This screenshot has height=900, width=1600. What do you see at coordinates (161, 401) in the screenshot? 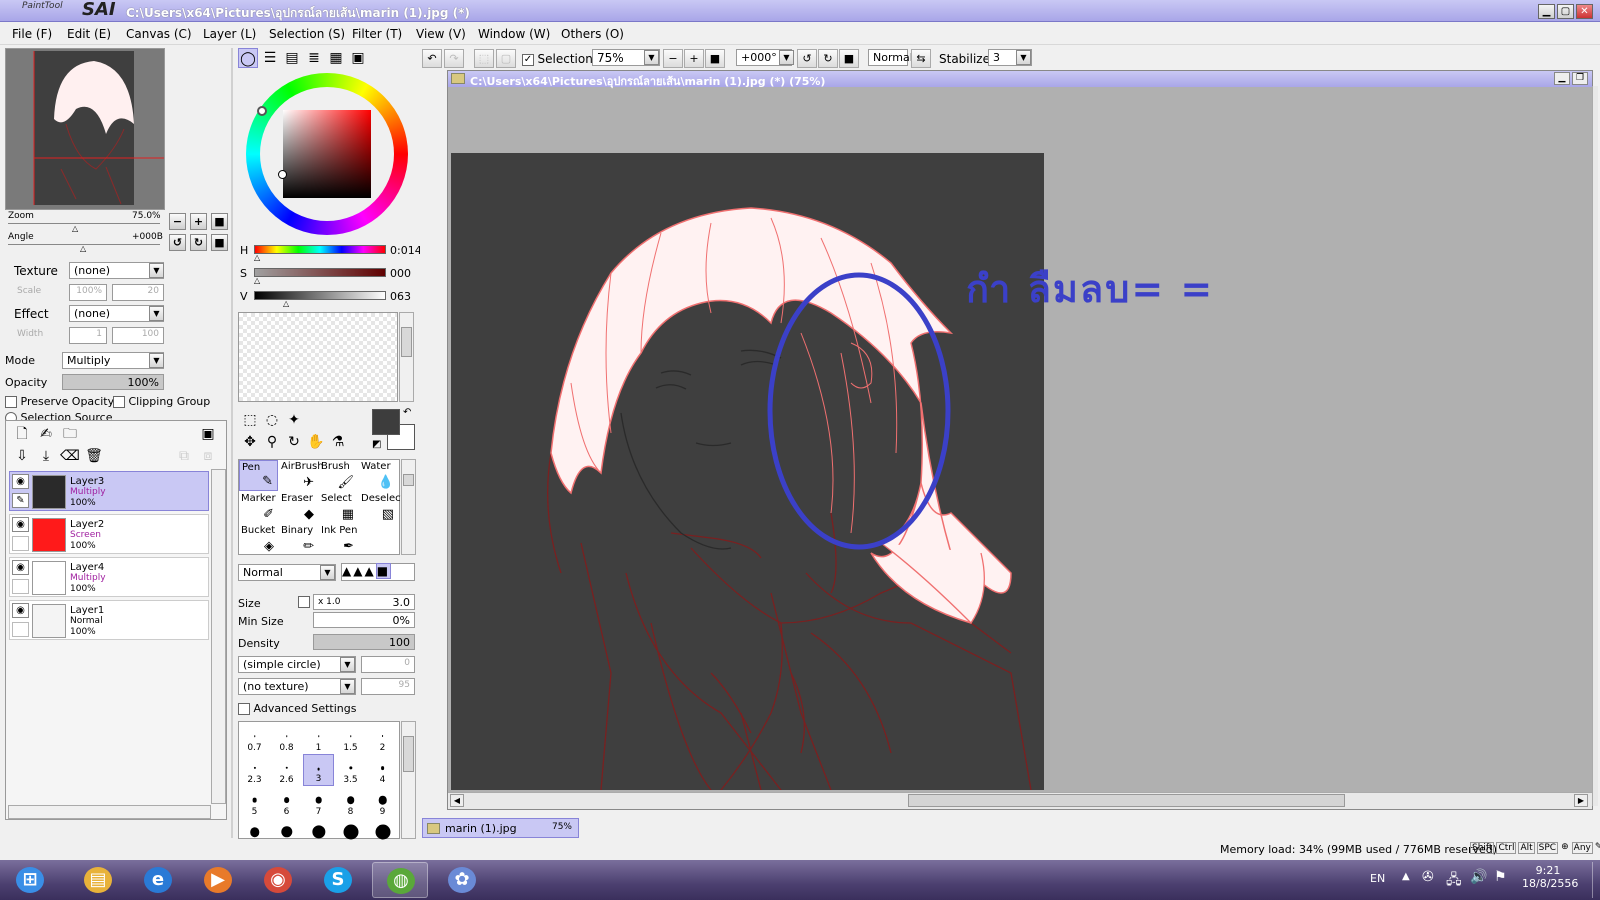
I see `clipping-group-checkbox: Clipping Group` at bounding box center [161, 401].